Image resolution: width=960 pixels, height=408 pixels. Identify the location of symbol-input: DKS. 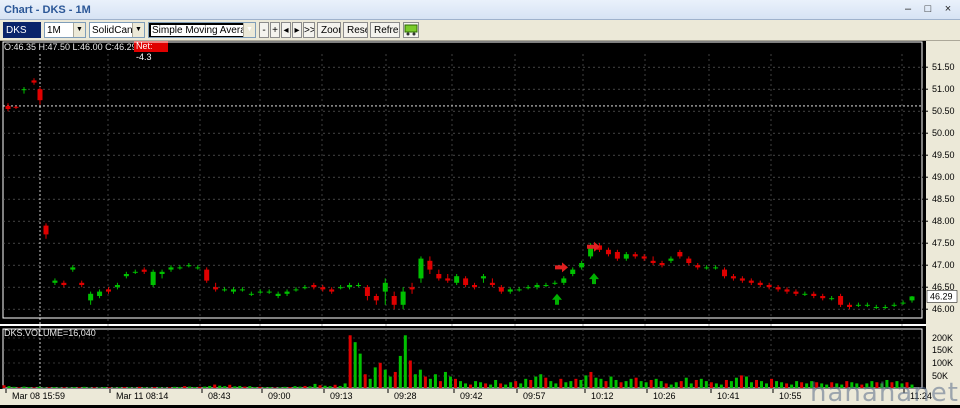
(22, 30).